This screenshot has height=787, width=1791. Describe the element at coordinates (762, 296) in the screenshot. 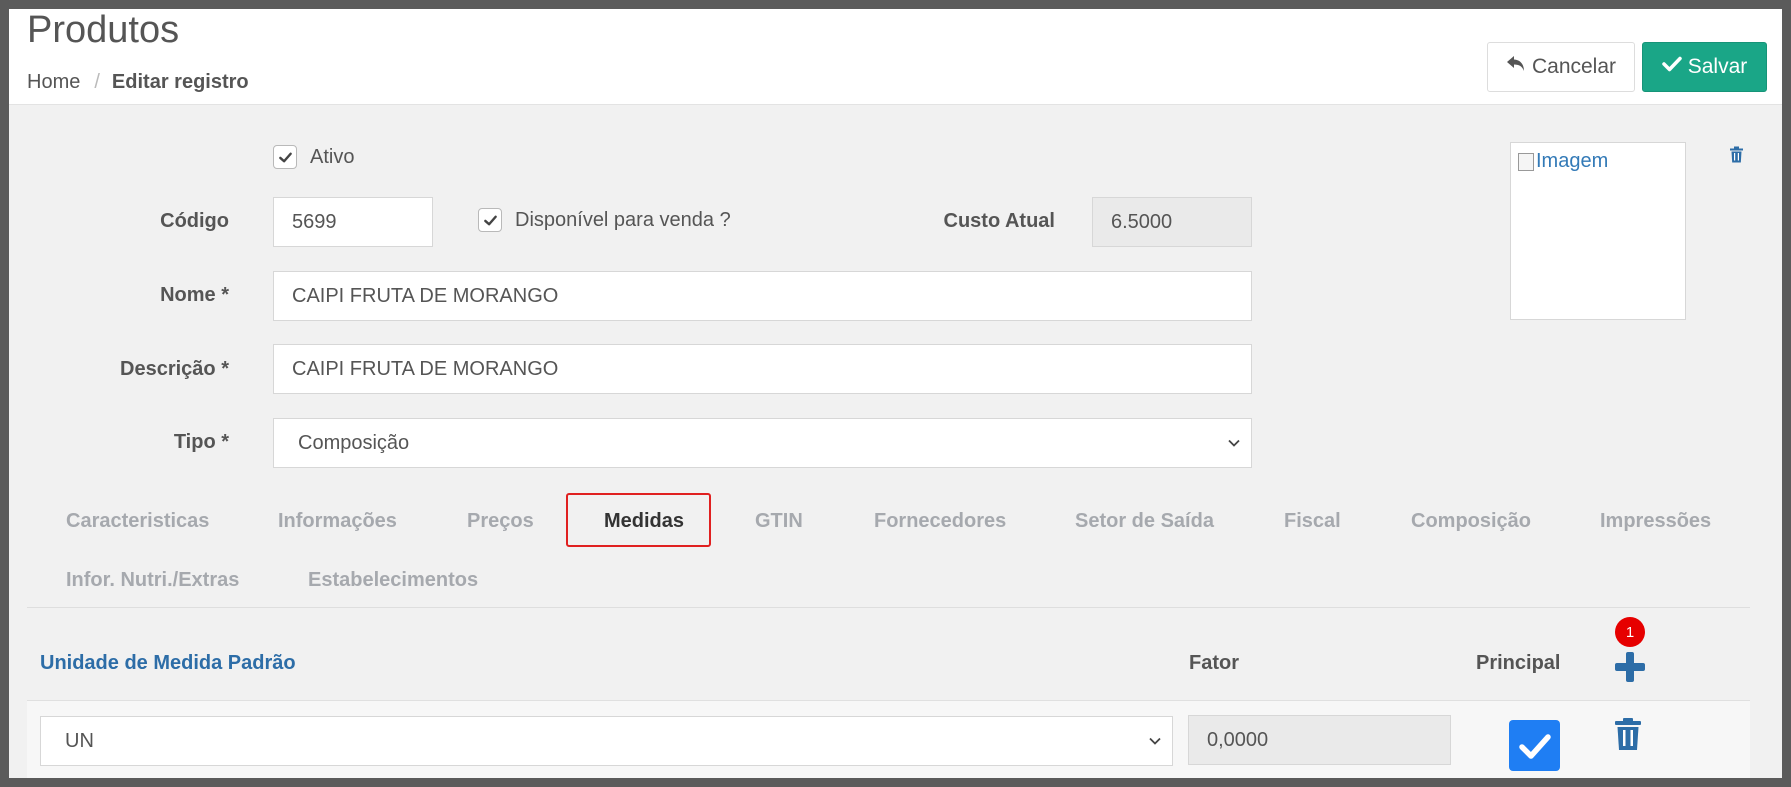

I see `nome-input: CAIPI FRUTA DE MORANGO` at that location.